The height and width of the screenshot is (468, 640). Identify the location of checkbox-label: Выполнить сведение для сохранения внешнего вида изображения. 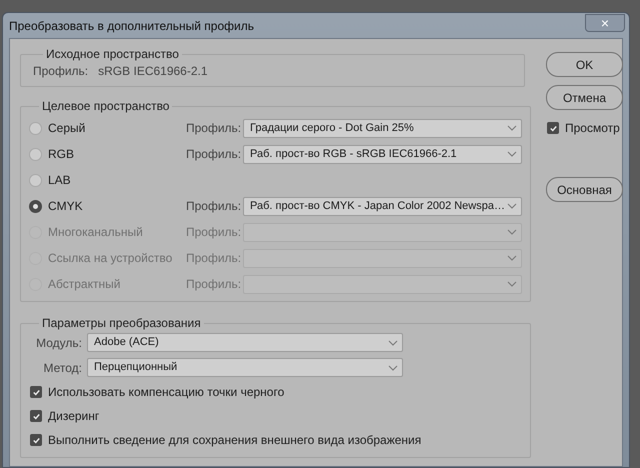
(235, 440).